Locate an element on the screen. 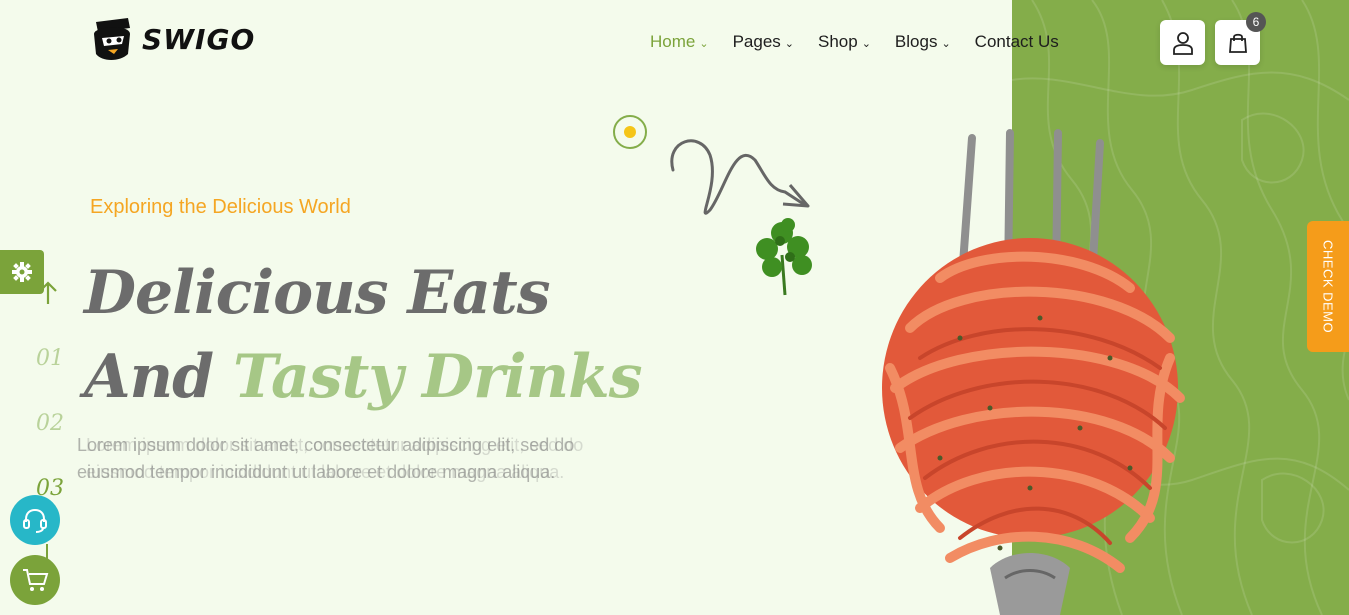 The width and height of the screenshot is (1349, 615). hero-headline-dark: And is located at coordinates (159, 377).